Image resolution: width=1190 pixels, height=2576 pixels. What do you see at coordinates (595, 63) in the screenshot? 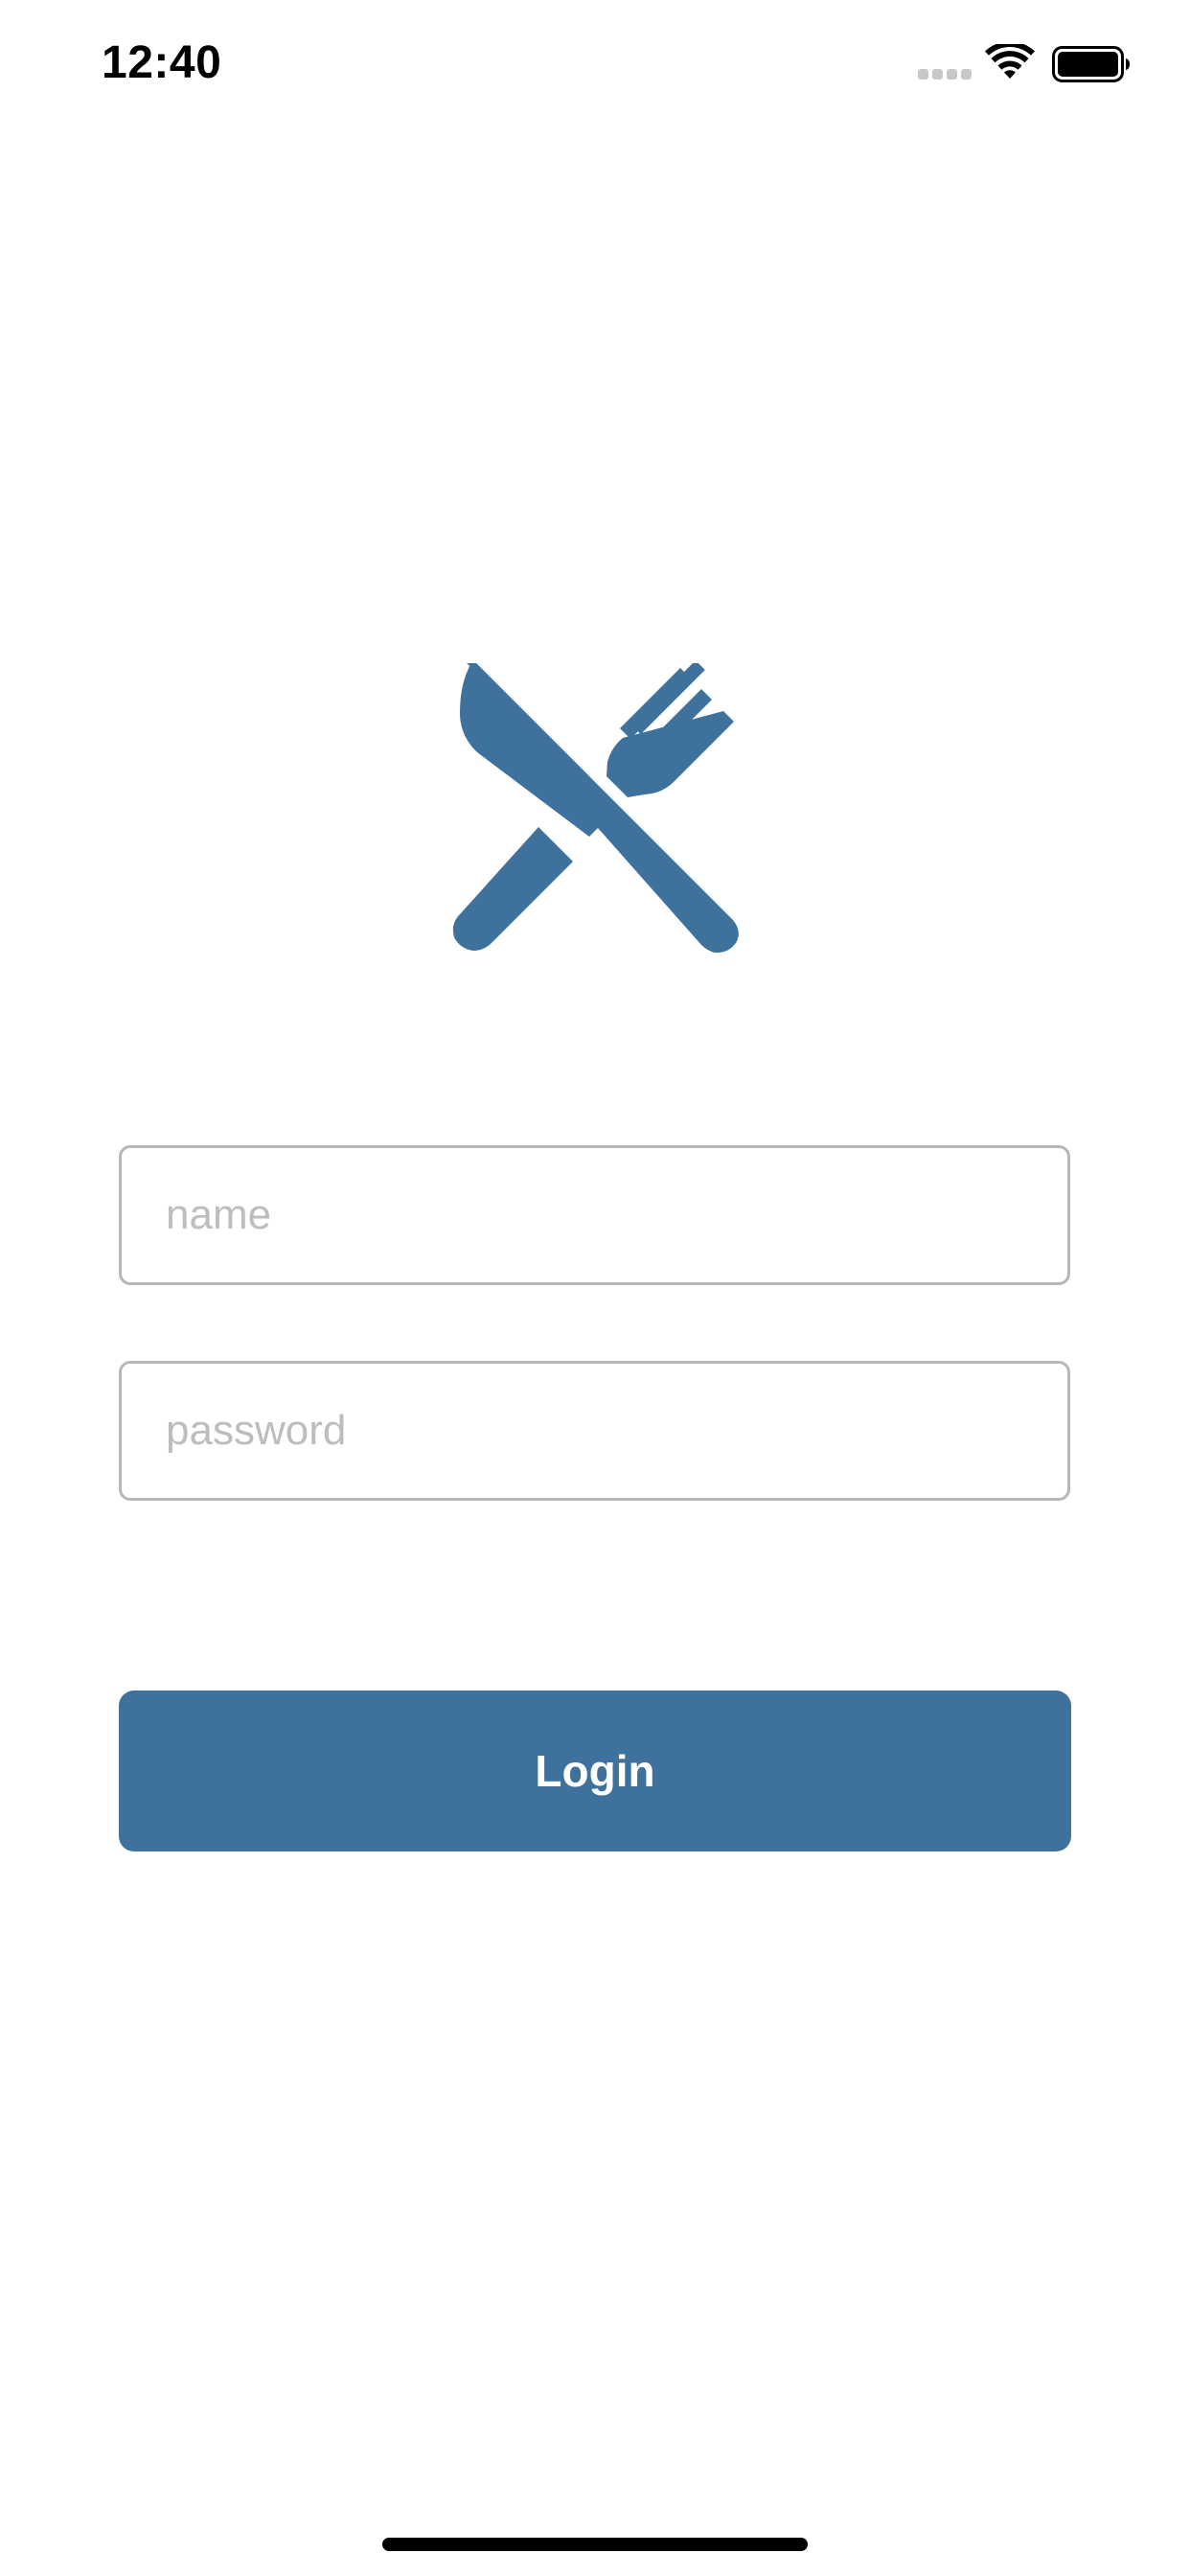
I see `status-bar: 12:40` at bounding box center [595, 63].